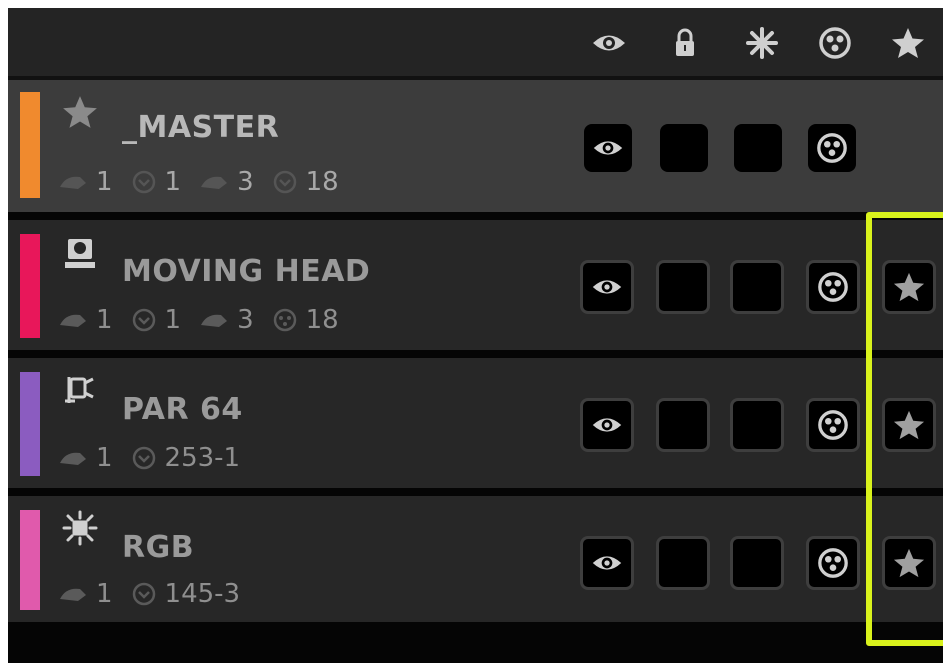 The width and height of the screenshot is (943, 663). Describe the element at coordinates (80, 254) in the screenshot. I see `moving-head-icon` at that location.